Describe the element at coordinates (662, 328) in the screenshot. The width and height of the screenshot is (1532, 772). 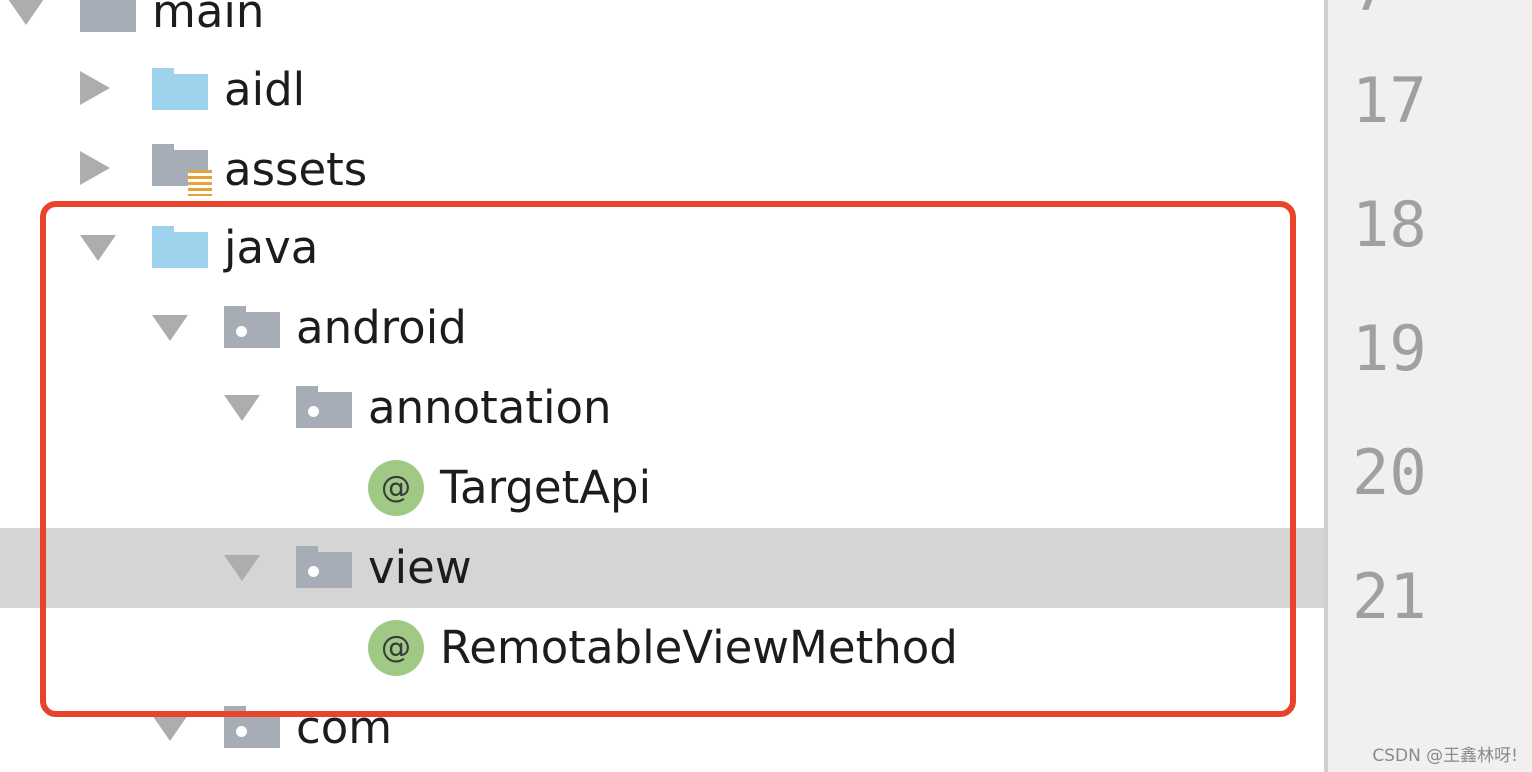
I see `tree-item-android: android` at that location.